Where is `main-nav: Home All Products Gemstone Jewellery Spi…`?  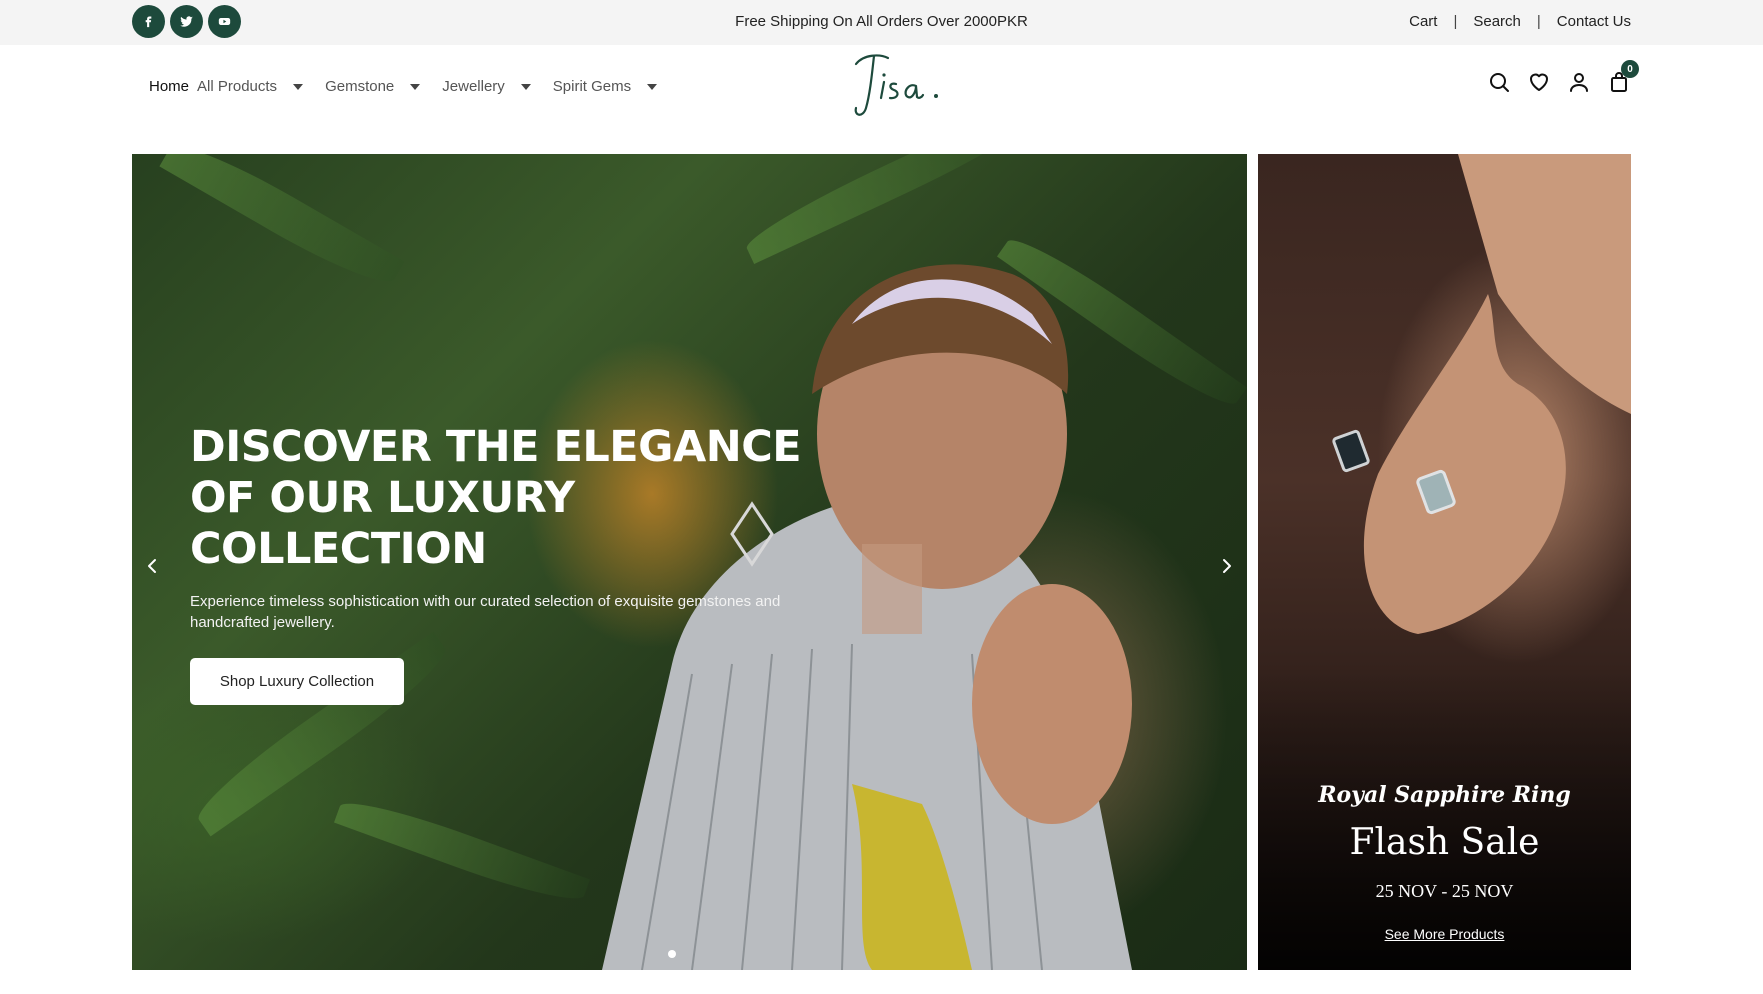 main-nav: Home All Products Gemstone Jewellery Spi… is located at coordinates (414, 86).